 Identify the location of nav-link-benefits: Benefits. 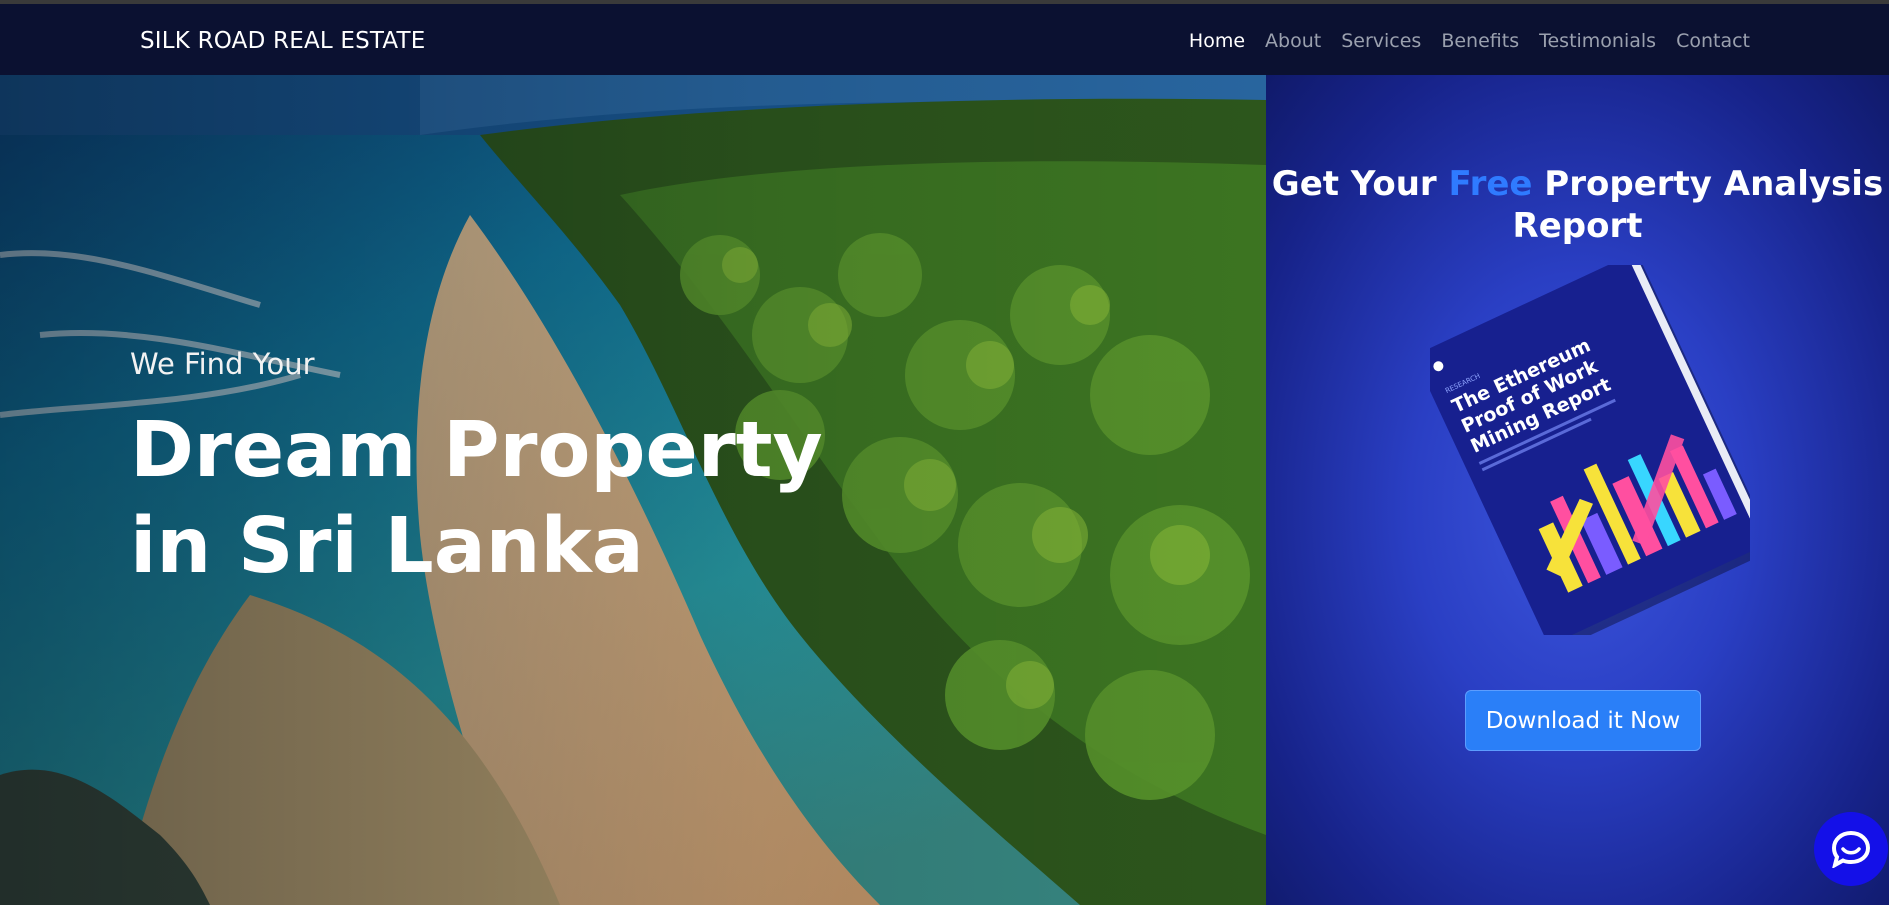
(1480, 41).